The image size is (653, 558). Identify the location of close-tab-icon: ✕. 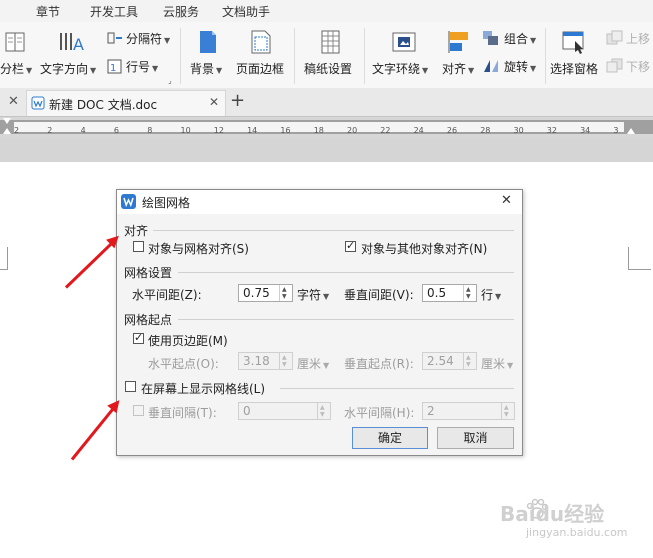
(214, 102).